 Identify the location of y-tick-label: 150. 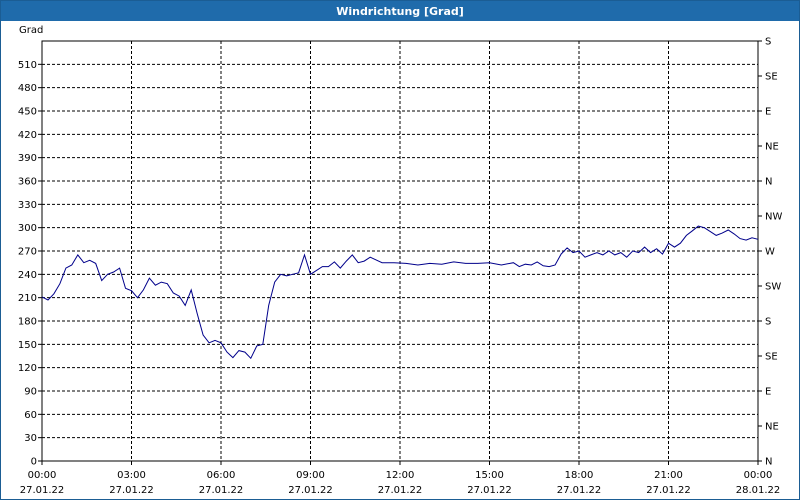
(27, 345).